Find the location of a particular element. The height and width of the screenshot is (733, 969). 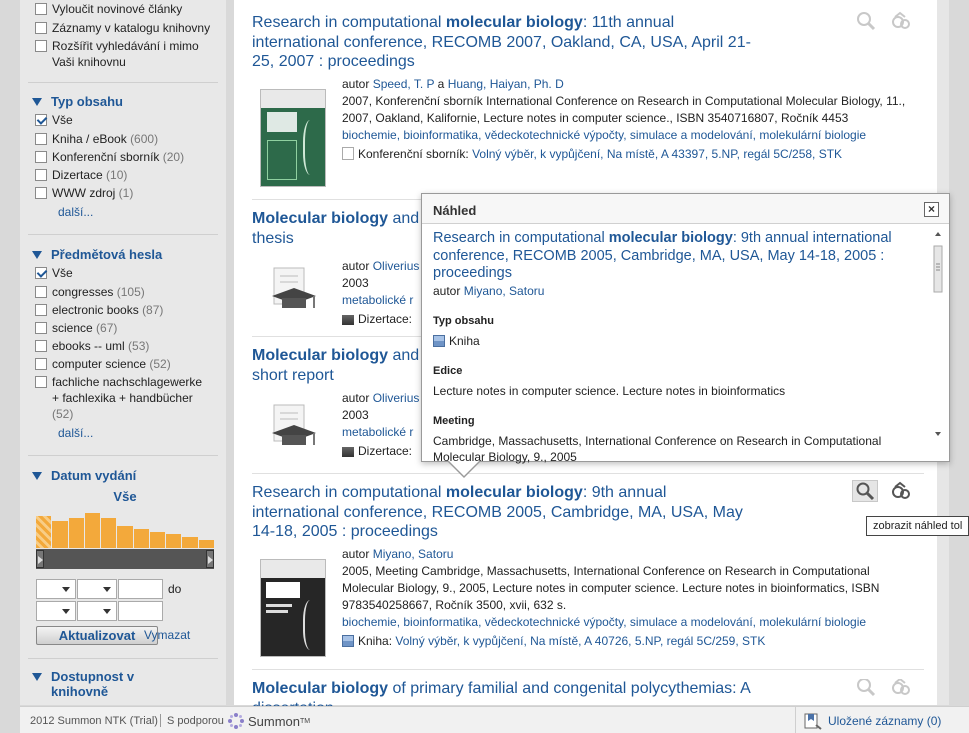

to-month-select is located at coordinates (97, 611).